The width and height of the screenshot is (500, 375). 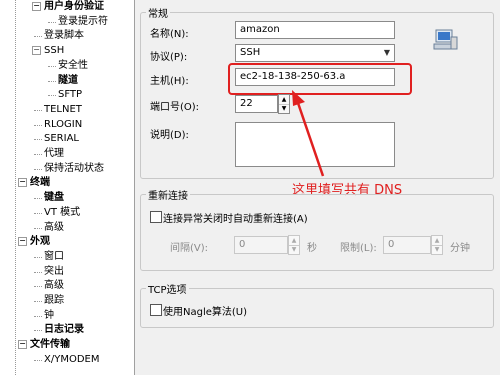 I want to click on port-label: 端口号(O):, so click(x=175, y=107).